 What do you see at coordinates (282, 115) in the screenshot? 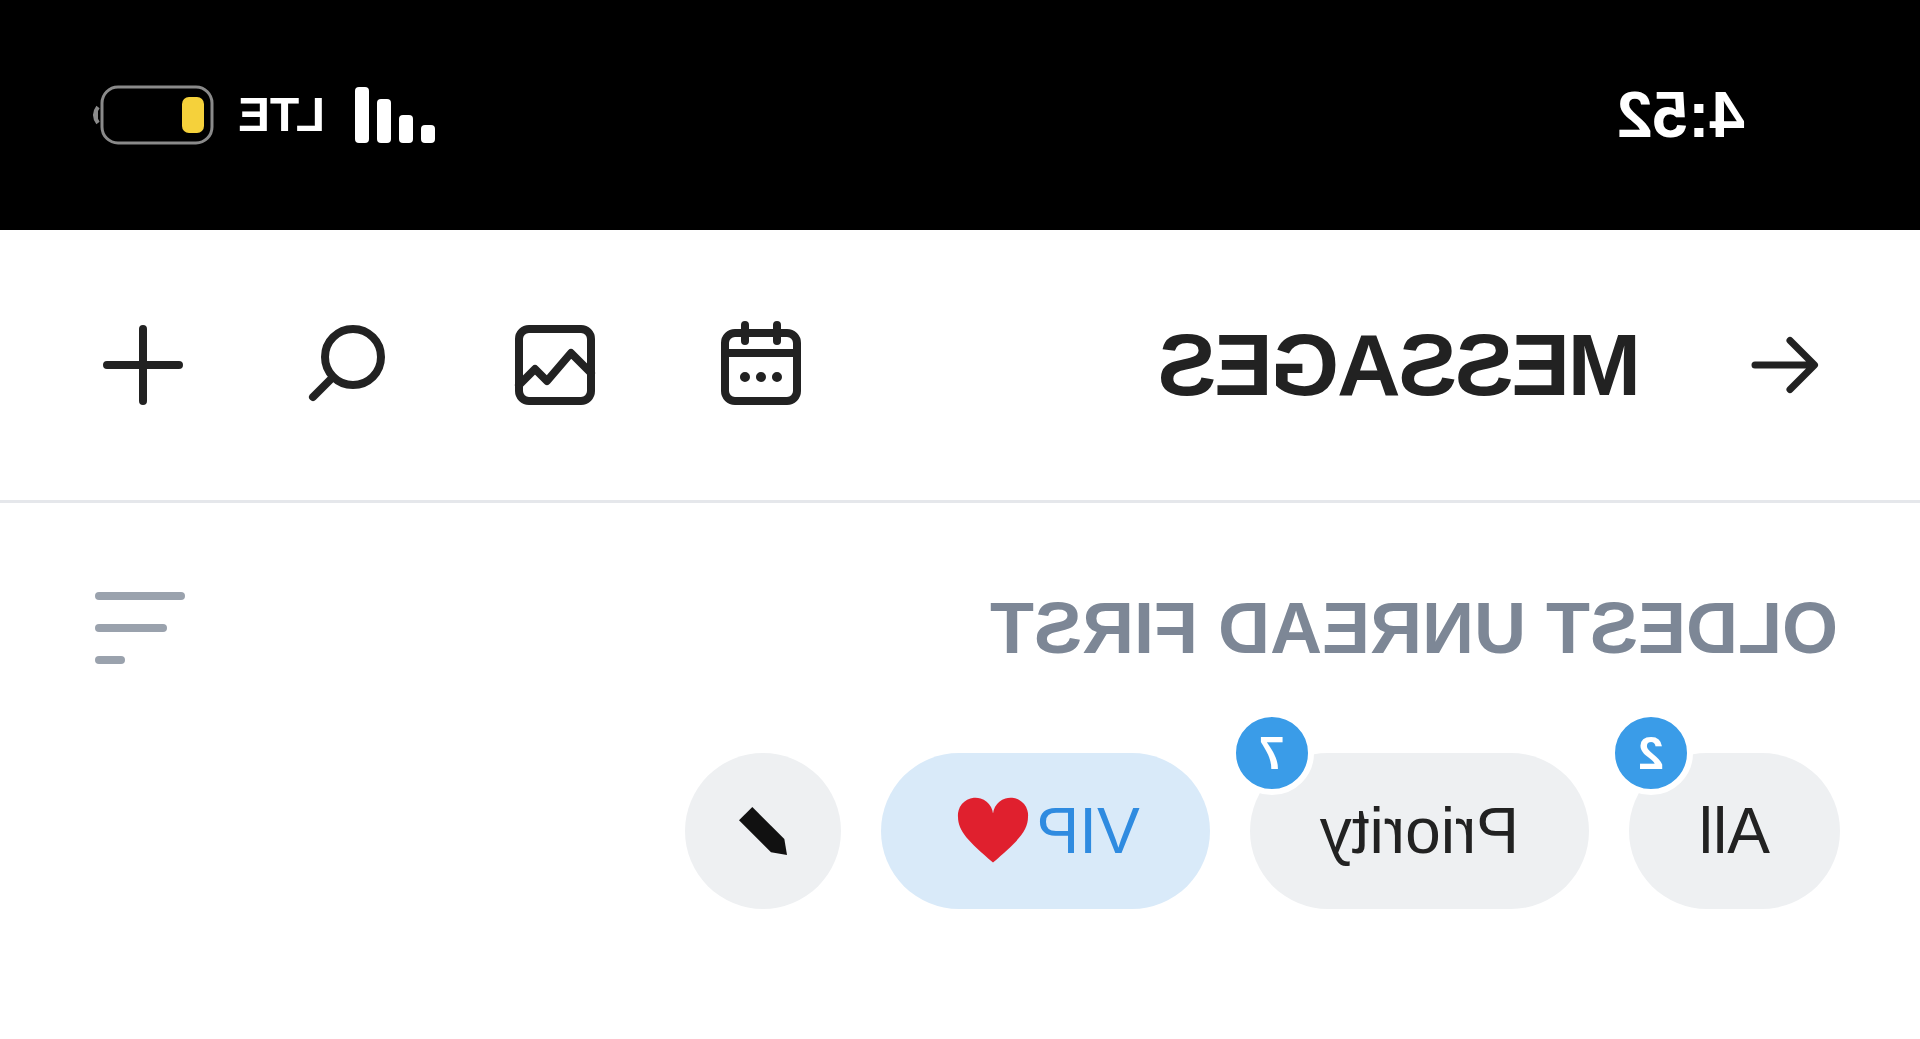
I see `network-label: LTE` at bounding box center [282, 115].